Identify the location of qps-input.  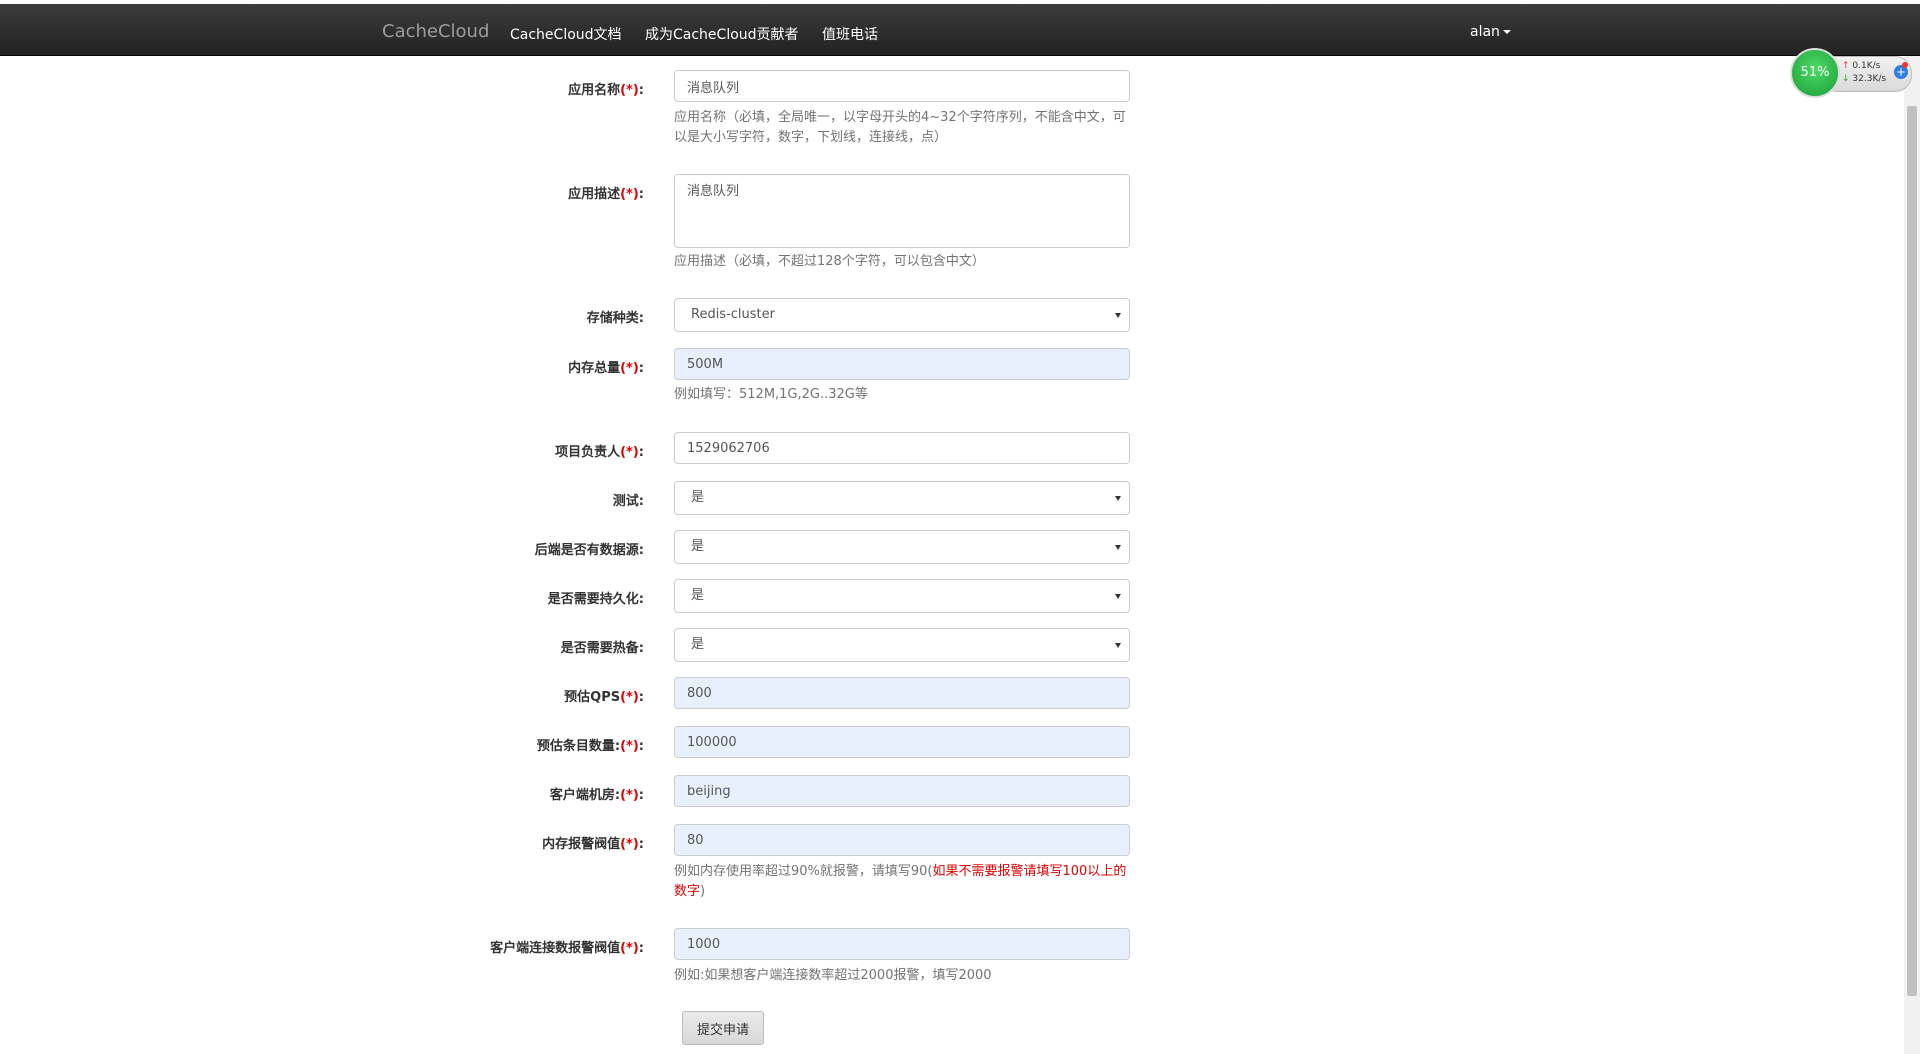
(902, 693).